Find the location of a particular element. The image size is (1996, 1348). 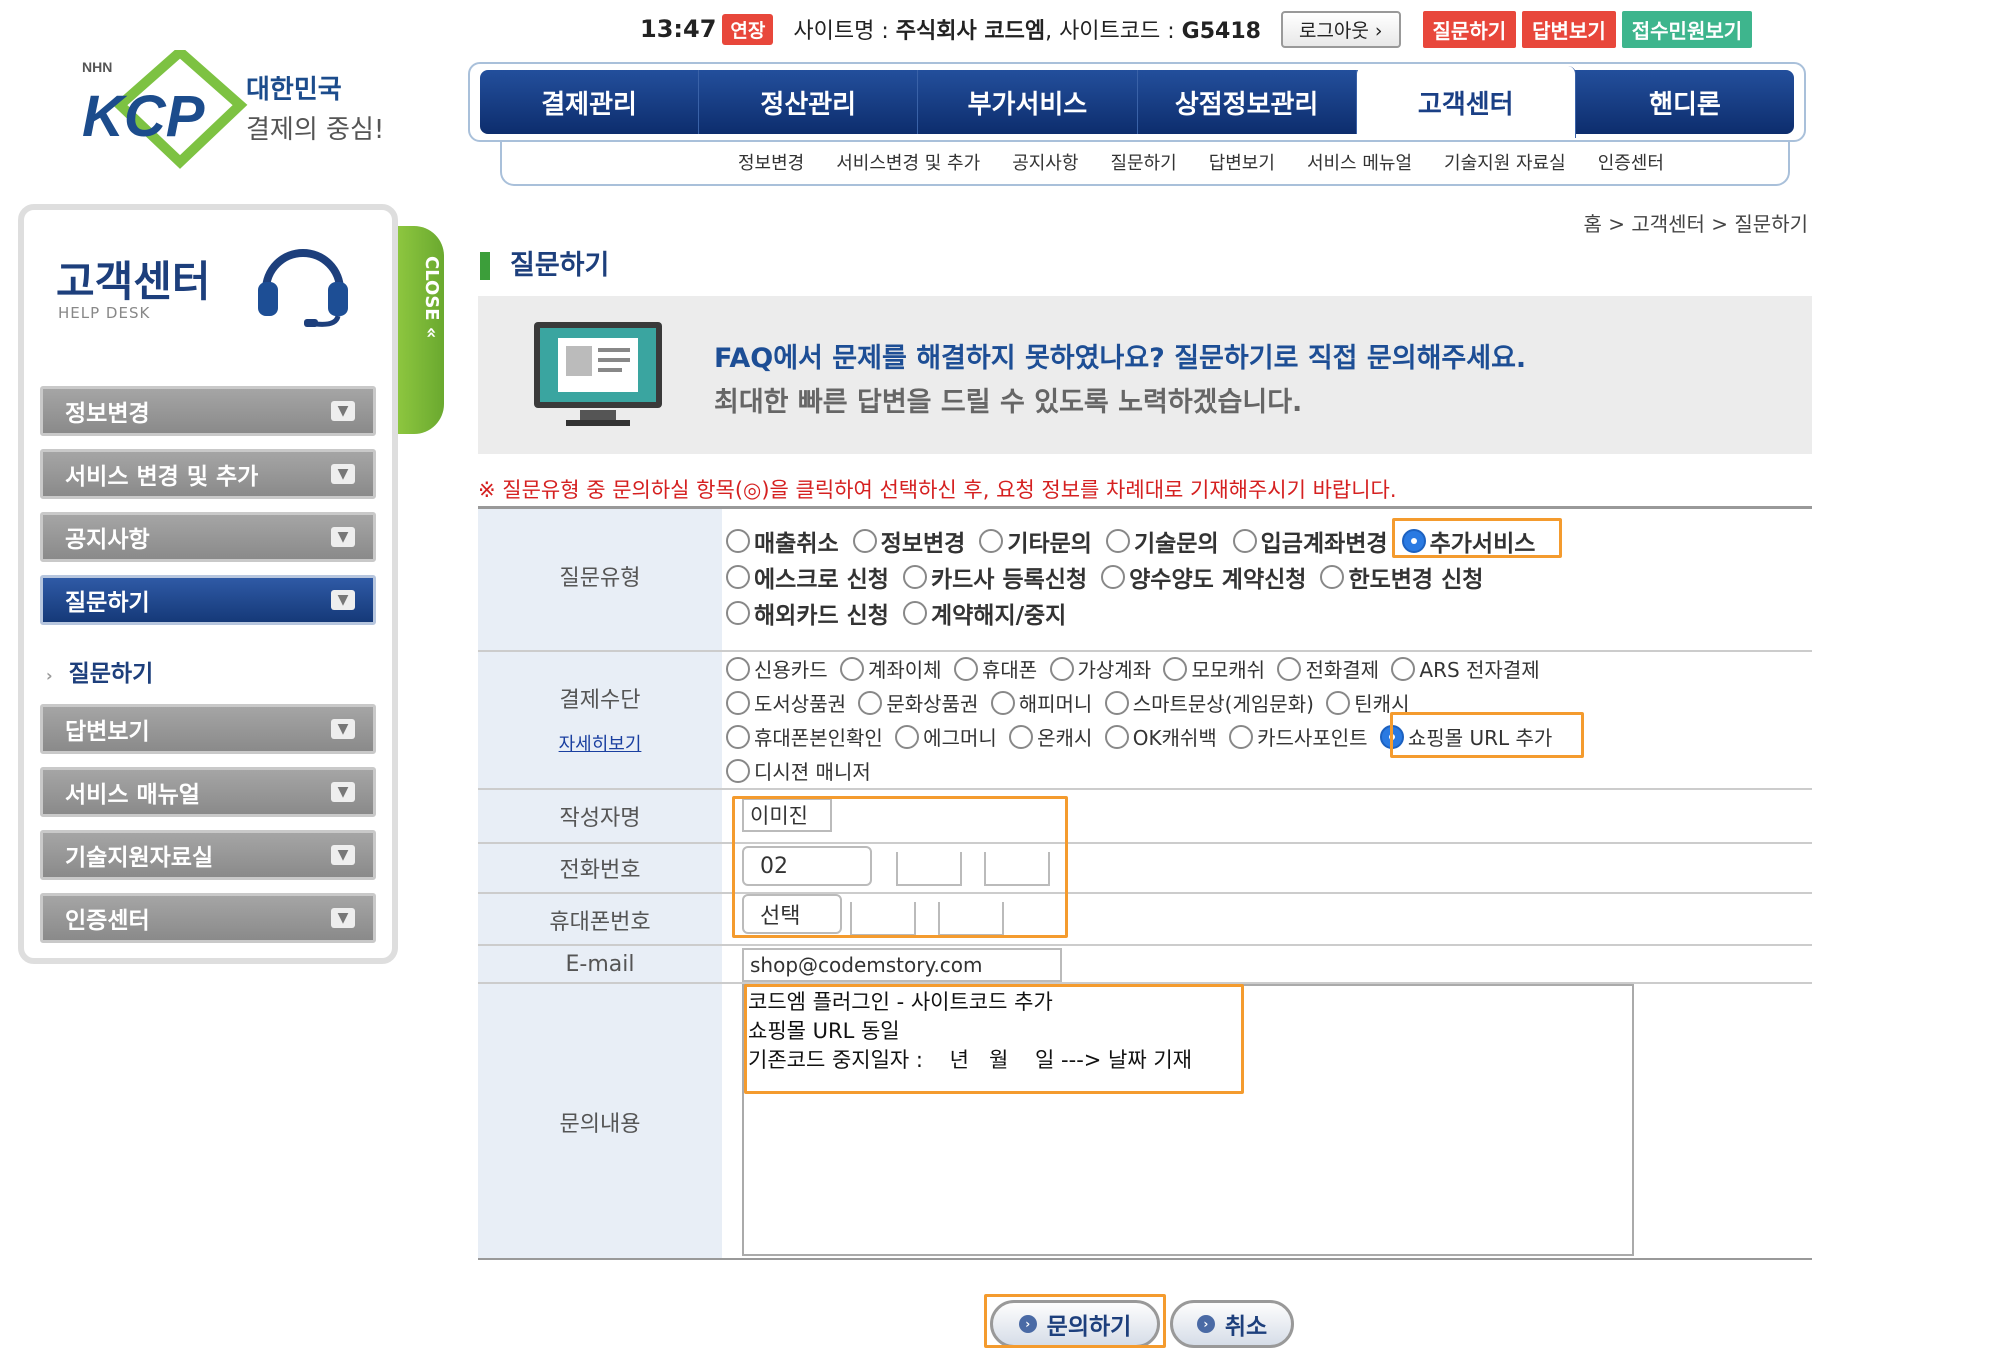

sidebar-title: 고객센터 is located at coordinates (133, 281).